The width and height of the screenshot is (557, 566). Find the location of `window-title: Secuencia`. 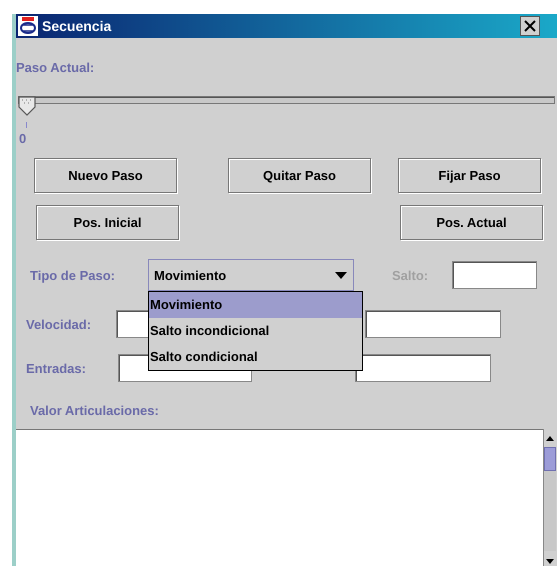

window-title: Secuencia is located at coordinates (77, 26).